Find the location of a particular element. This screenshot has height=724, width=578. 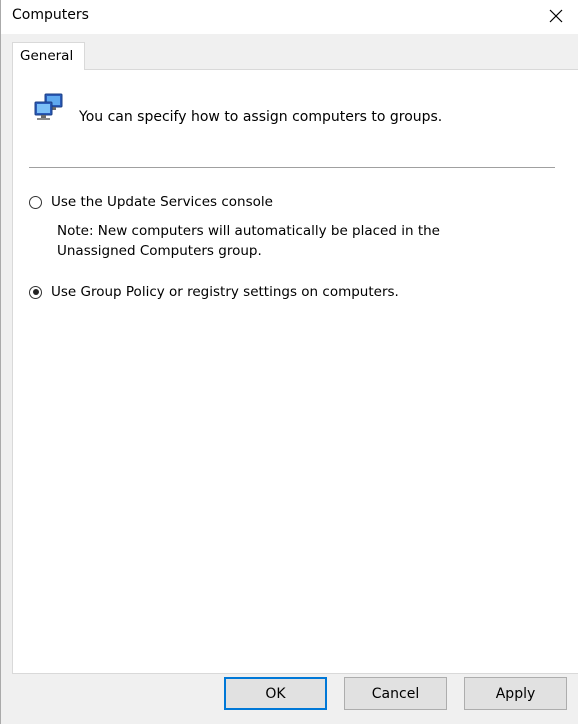

option-update-services-label: Use the Update Services console is located at coordinates (162, 202).